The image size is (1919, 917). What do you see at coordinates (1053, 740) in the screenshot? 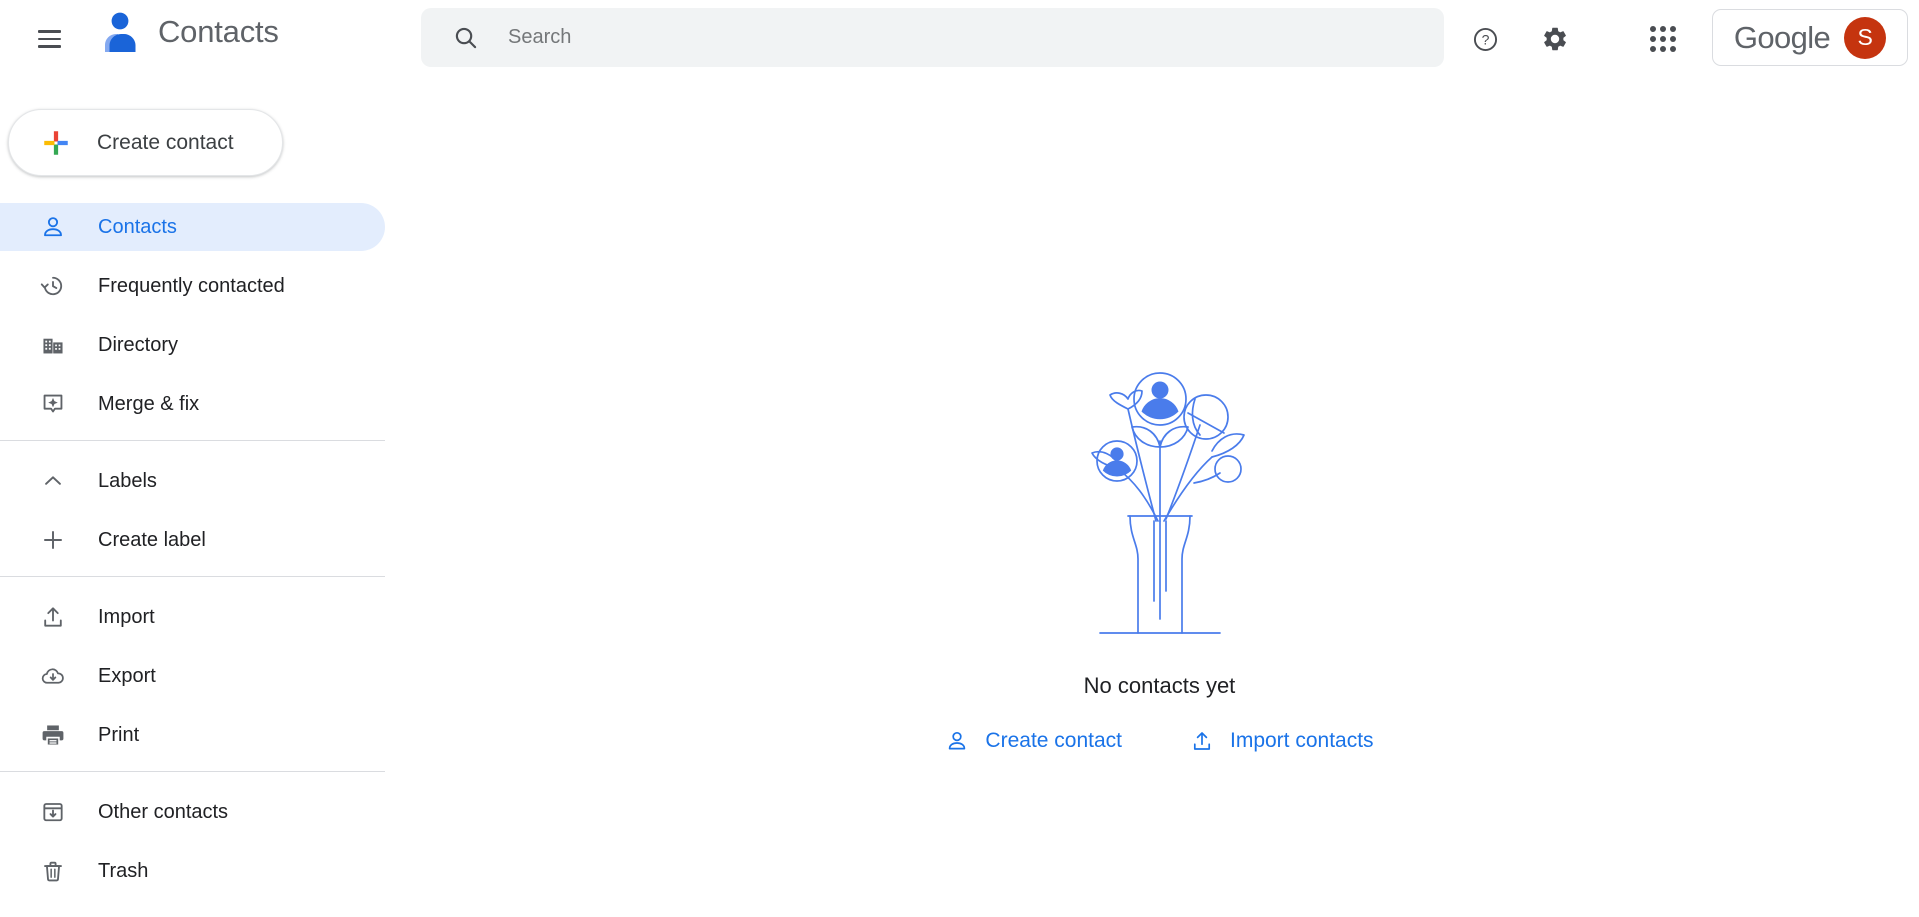
I see `create-contact-link-label: Create contact` at bounding box center [1053, 740].